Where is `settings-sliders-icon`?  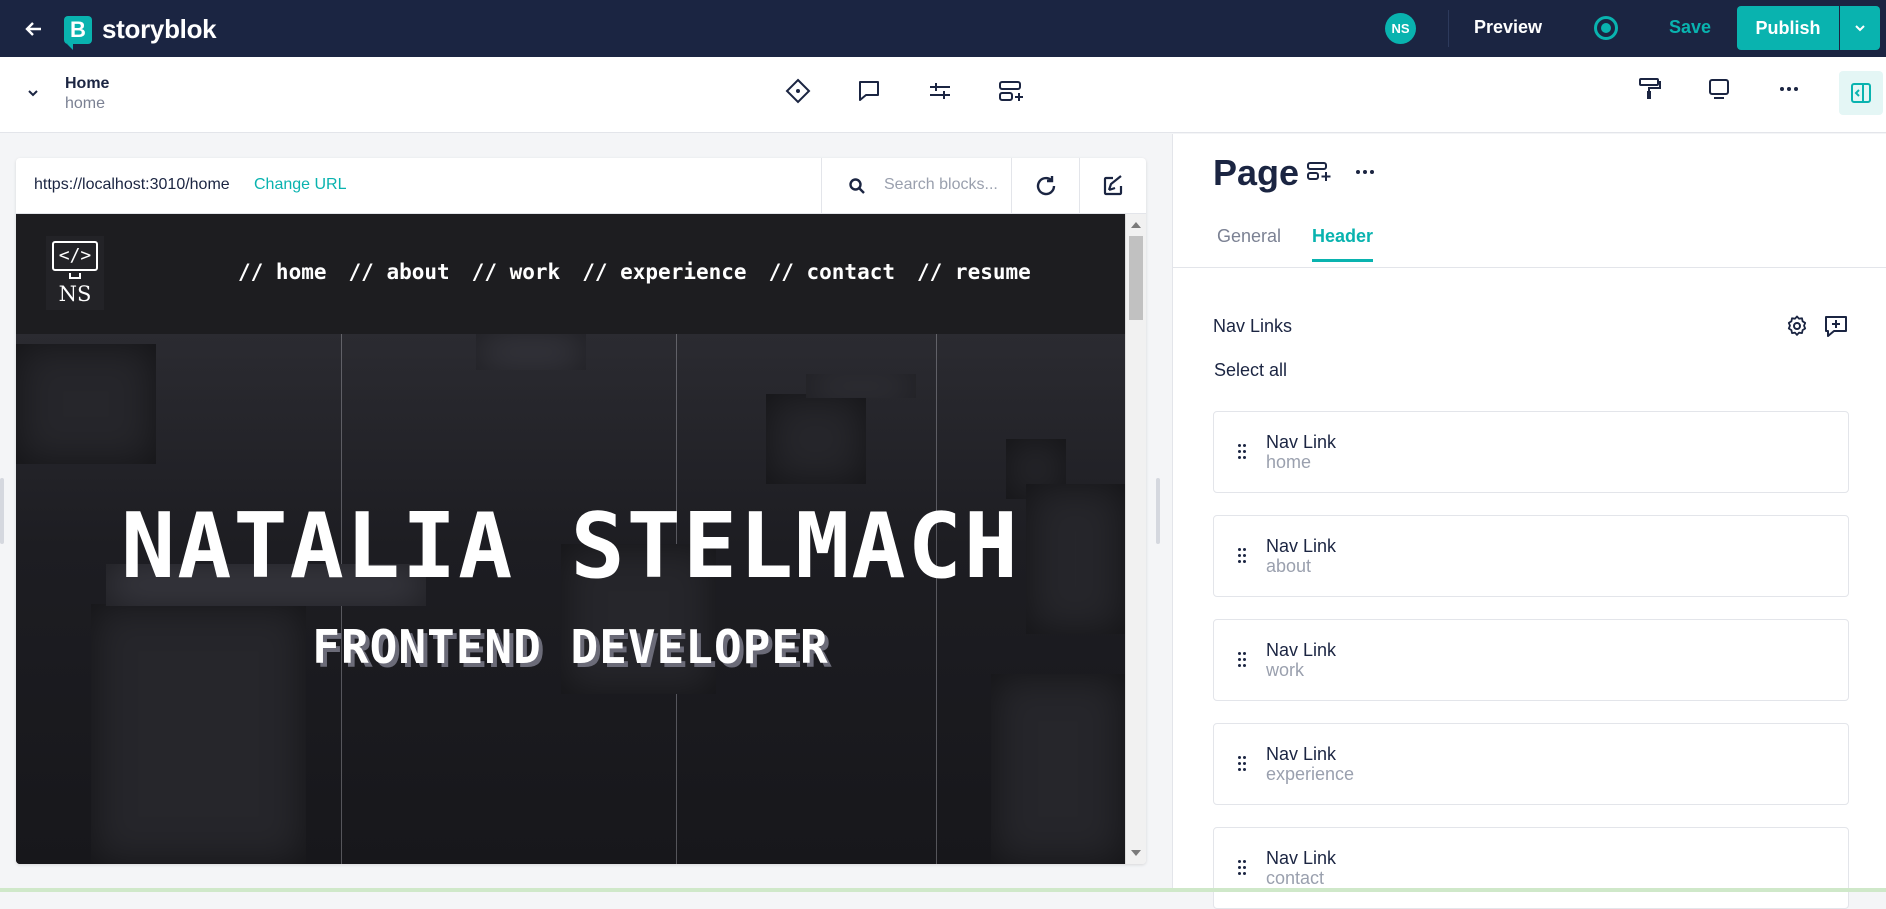
settings-sliders-icon is located at coordinates (940, 91).